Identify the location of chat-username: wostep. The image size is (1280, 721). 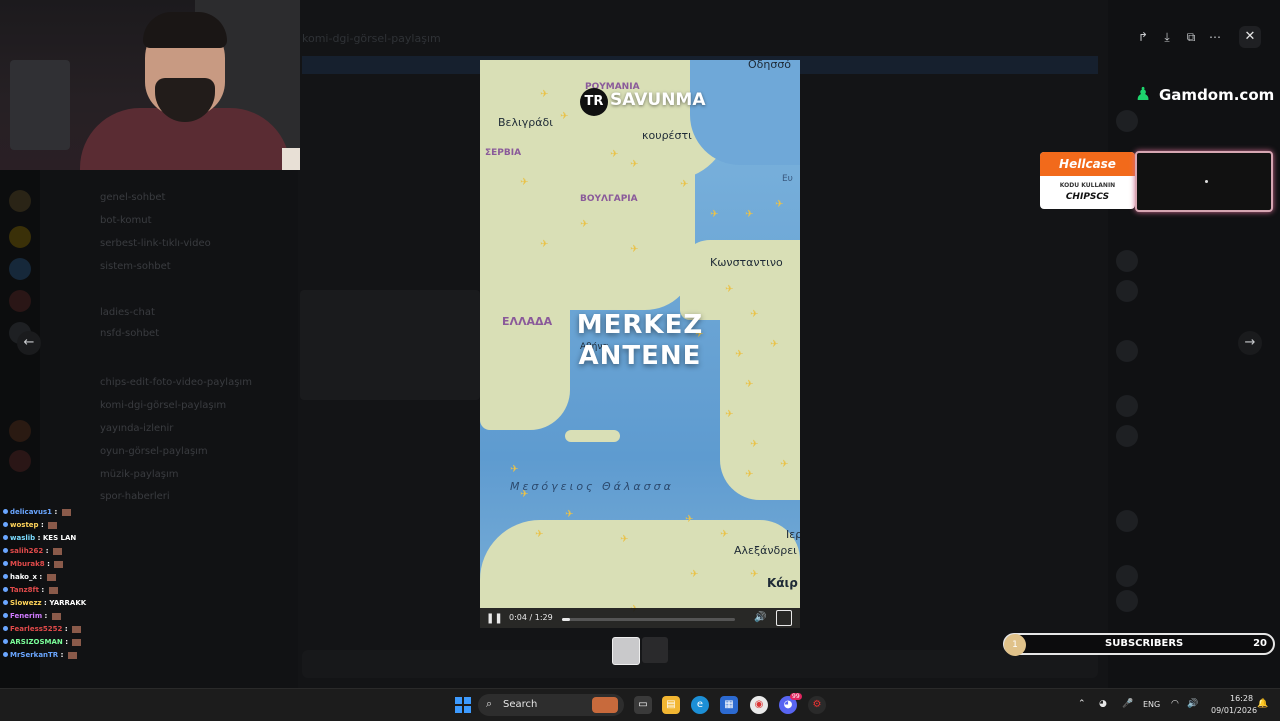
(24, 525).